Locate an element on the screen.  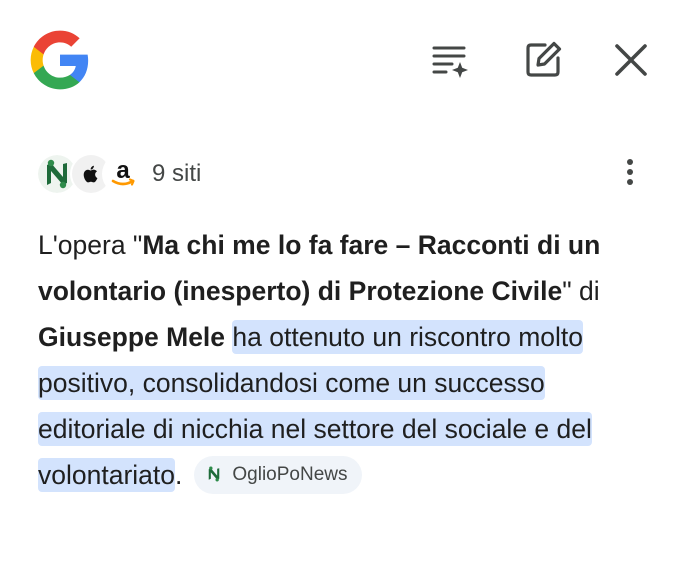
amazon-icon: a is located at coordinates (123, 174).